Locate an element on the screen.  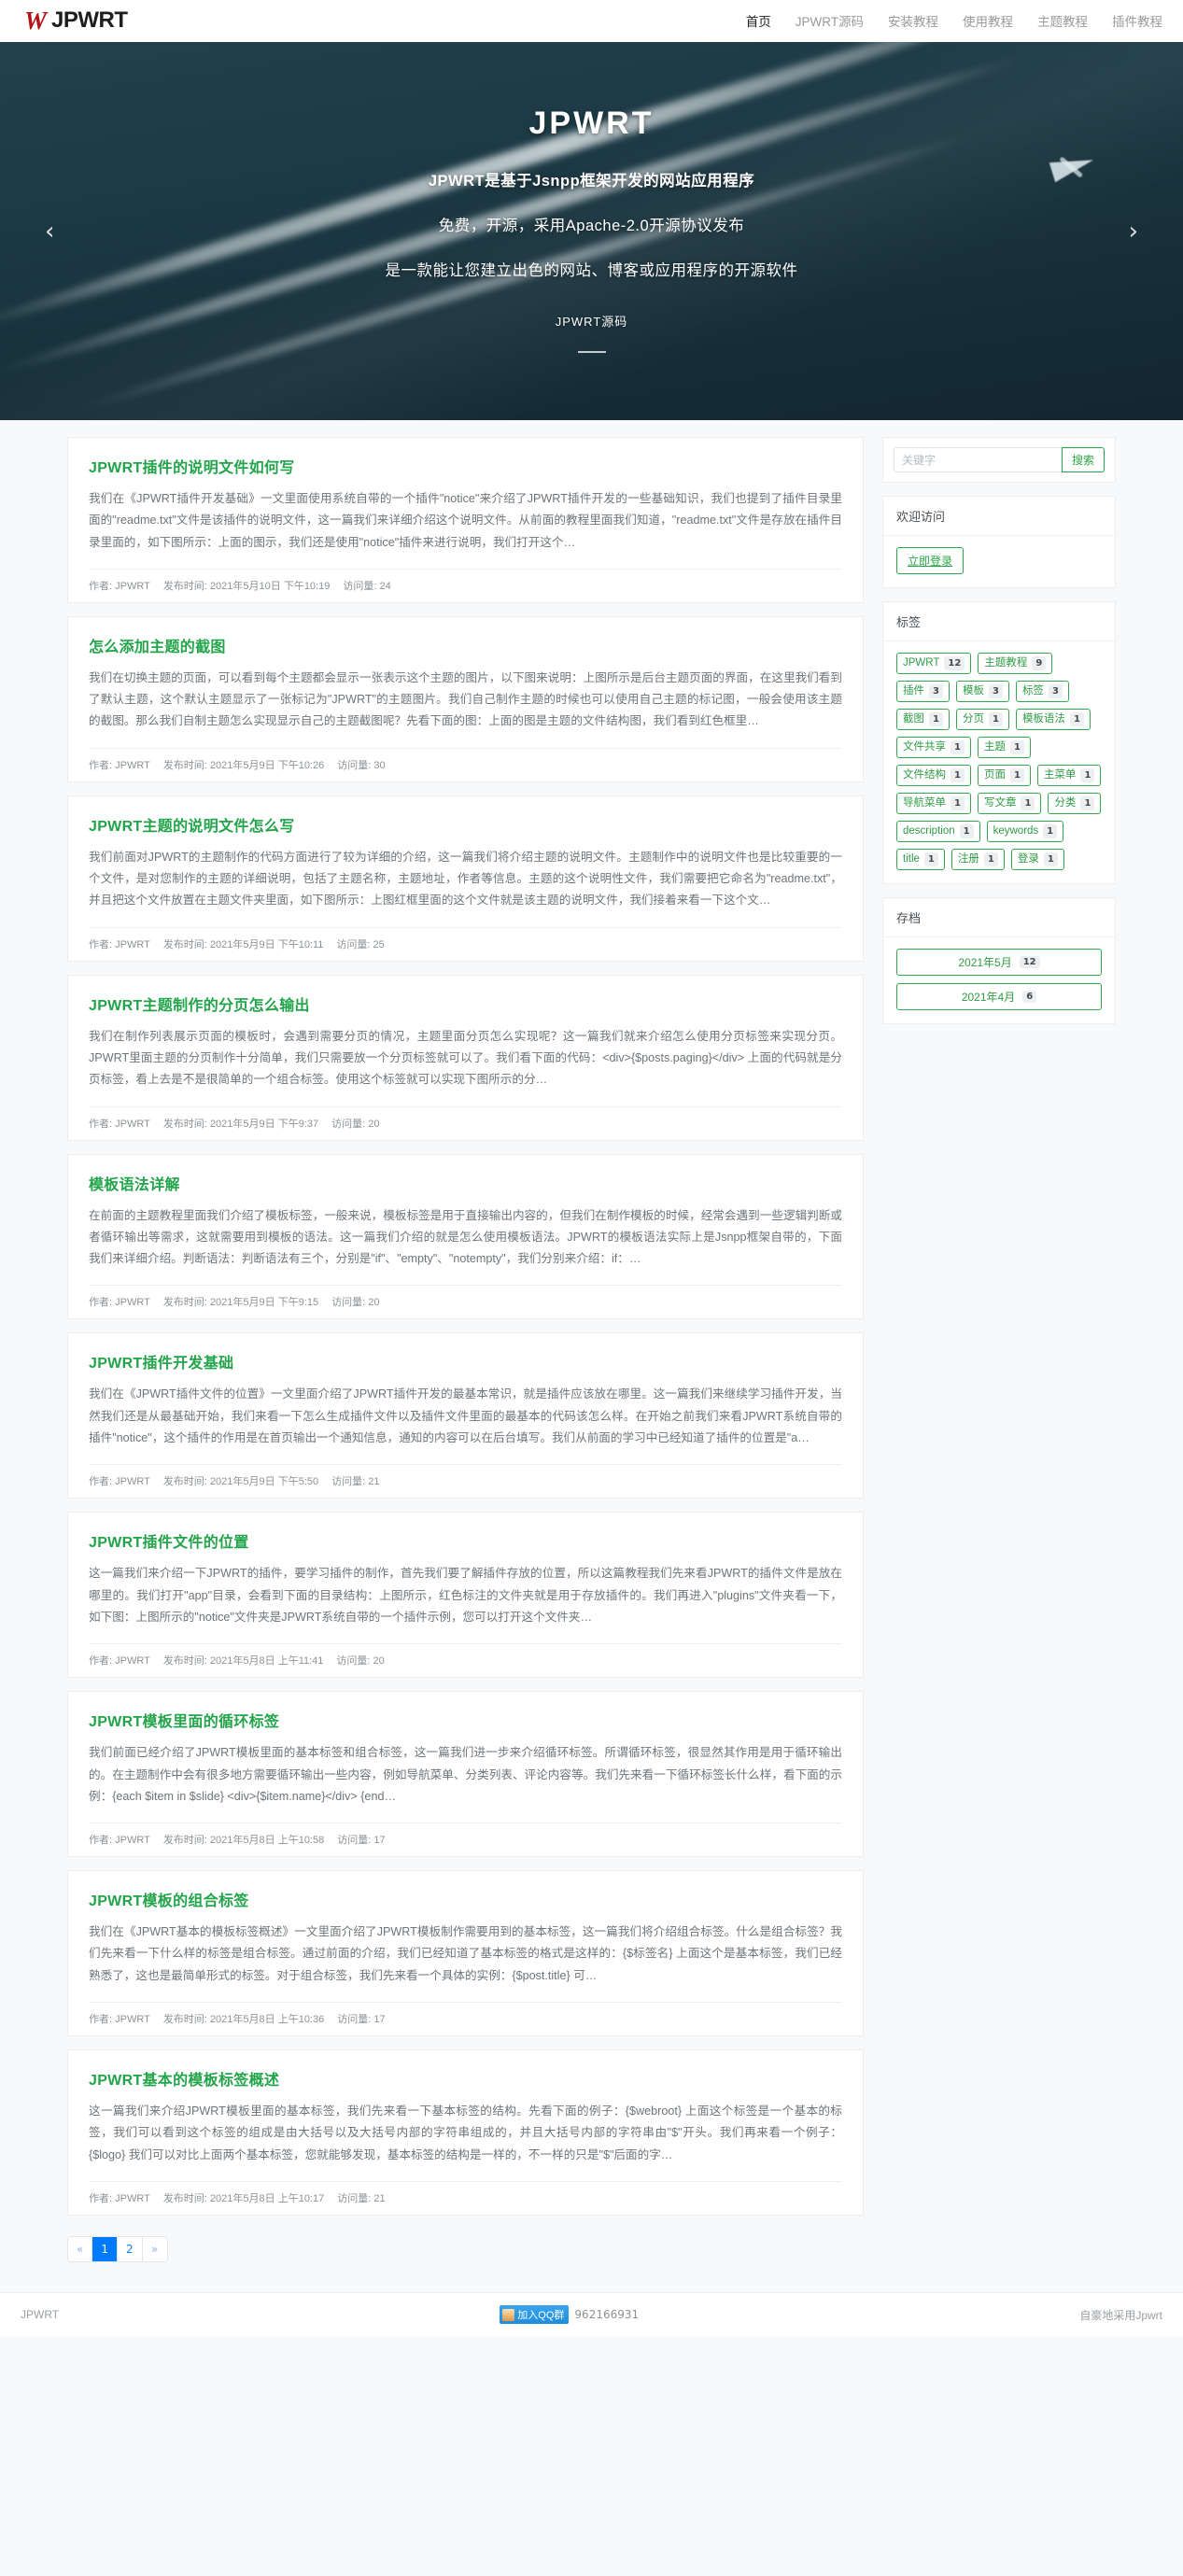
tags-widget-title: 标签 is located at coordinates (999, 622).